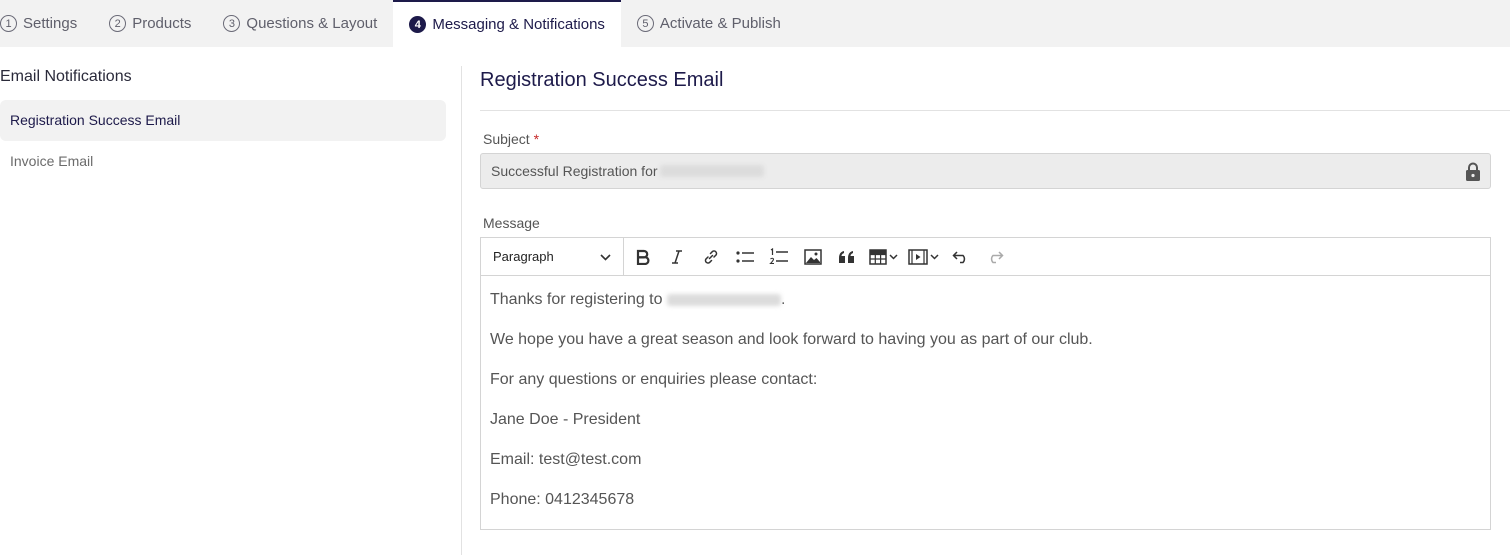 This screenshot has width=1510, height=555. What do you see at coordinates (985, 171) in the screenshot?
I see `subject-field: Successful Registration for` at bounding box center [985, 171].